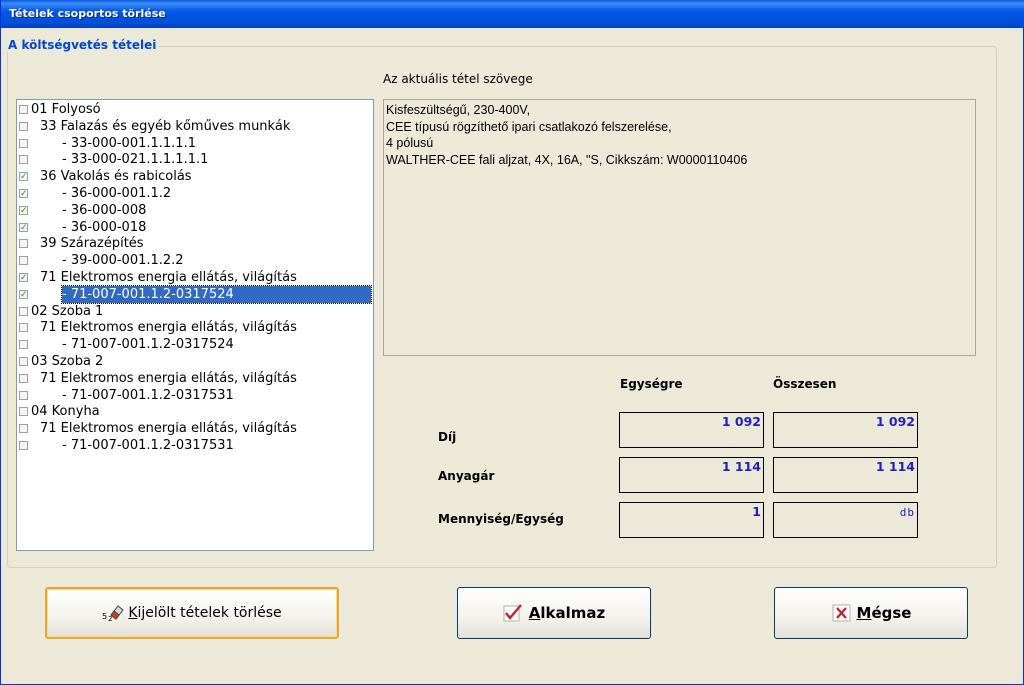  I want to click on delete-selected-button: 5 2 Kijelölt tételek törlése, so click(192, 613).